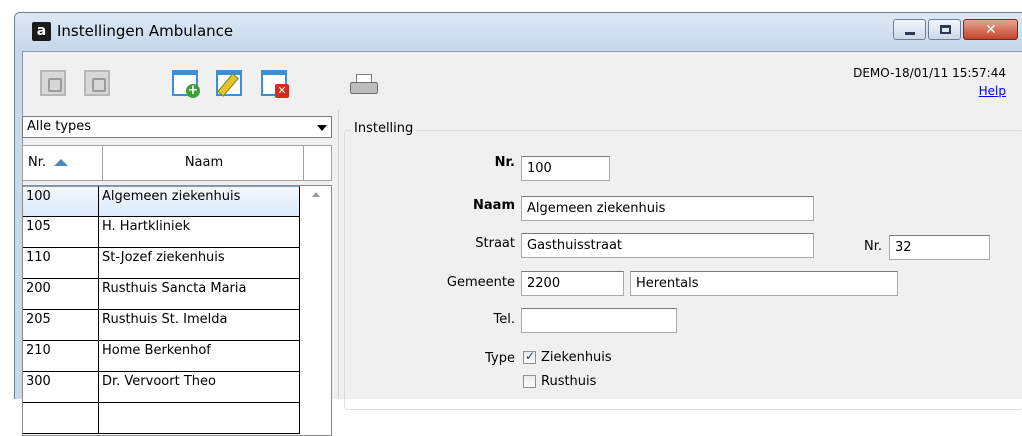 Image resolution: width=1022 pixels, height=436 pixels. Describe the element at coordinates (939, 247) in the screenshot. I see `huisnummer-field: 32` at that location.